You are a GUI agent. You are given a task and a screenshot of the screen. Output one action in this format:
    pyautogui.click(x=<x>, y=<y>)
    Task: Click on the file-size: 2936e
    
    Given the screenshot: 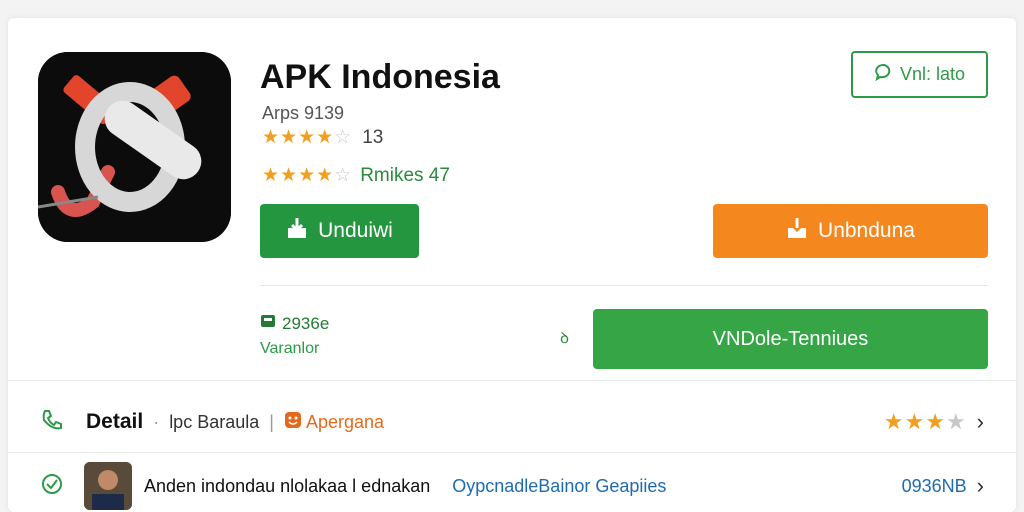 What is the action you would take?
    pyautogui.click(x=294, y=323)
    